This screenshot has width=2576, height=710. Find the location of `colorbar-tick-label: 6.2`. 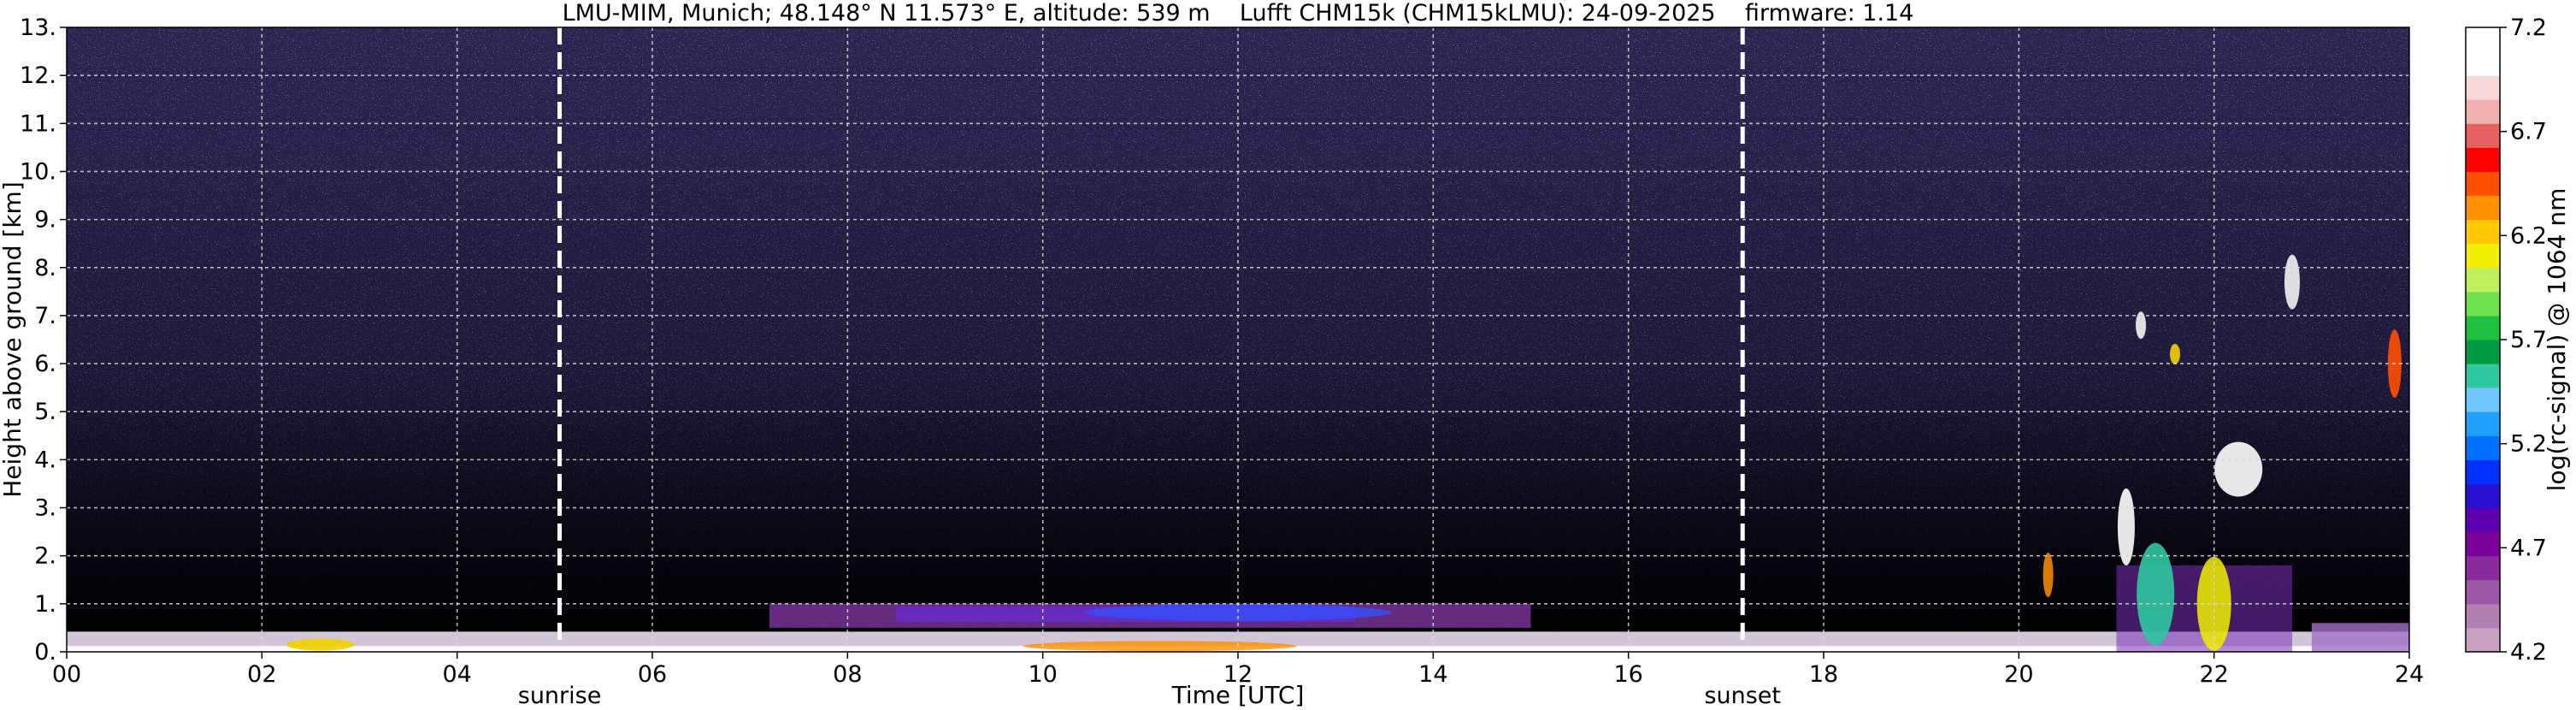

colorbar-tick-label: 6.2 is located at coordinates (2528, 235).